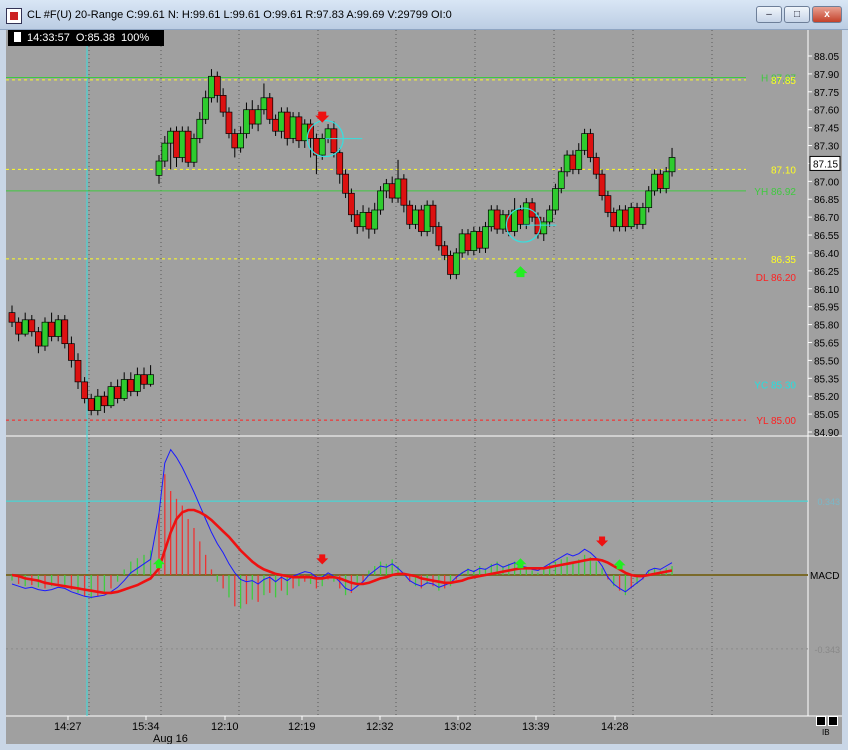 This screenshot has width=848, height=750. Describe the element at coordinates (797, 14) in the screenshot. I see `maximize-button: □` at that location.